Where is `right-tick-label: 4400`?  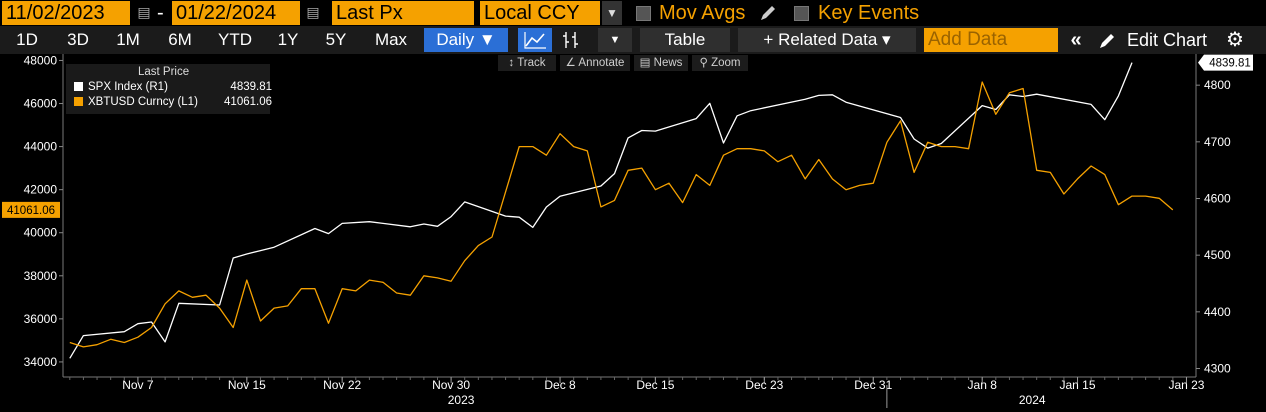 right-tick-label: 4400 is located at coordinates (1217, 312).